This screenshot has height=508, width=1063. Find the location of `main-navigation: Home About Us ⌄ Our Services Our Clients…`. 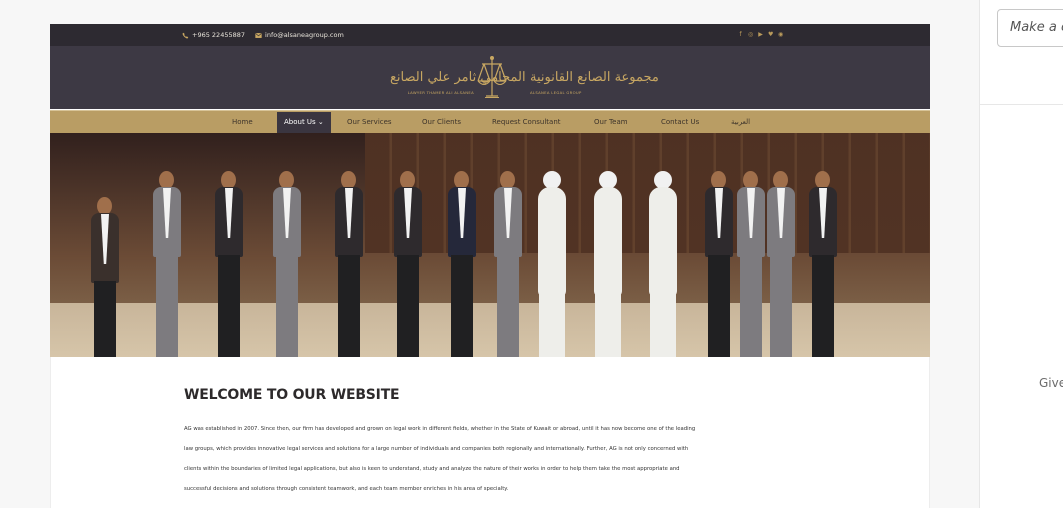

main-navigation: Home About Us ⌄ Our Services Our Clients… is located at coordinates (490, 121).